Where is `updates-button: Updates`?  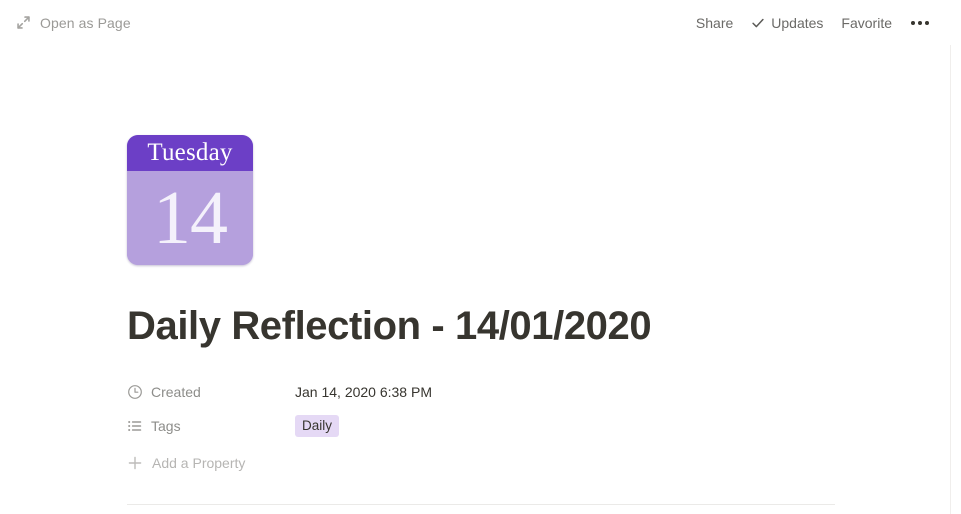 updates-button: Updates is located at coordinates (787, 23).